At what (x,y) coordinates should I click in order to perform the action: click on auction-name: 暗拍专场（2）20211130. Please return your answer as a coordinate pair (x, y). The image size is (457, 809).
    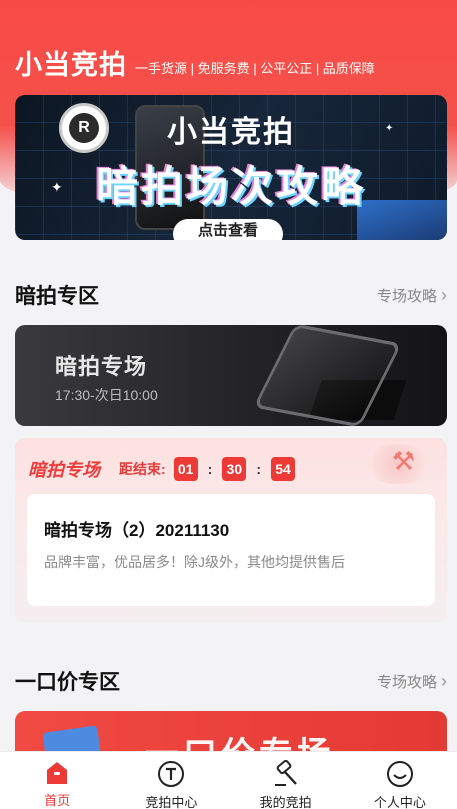
    Looking at the image, I should click on (137, 530).